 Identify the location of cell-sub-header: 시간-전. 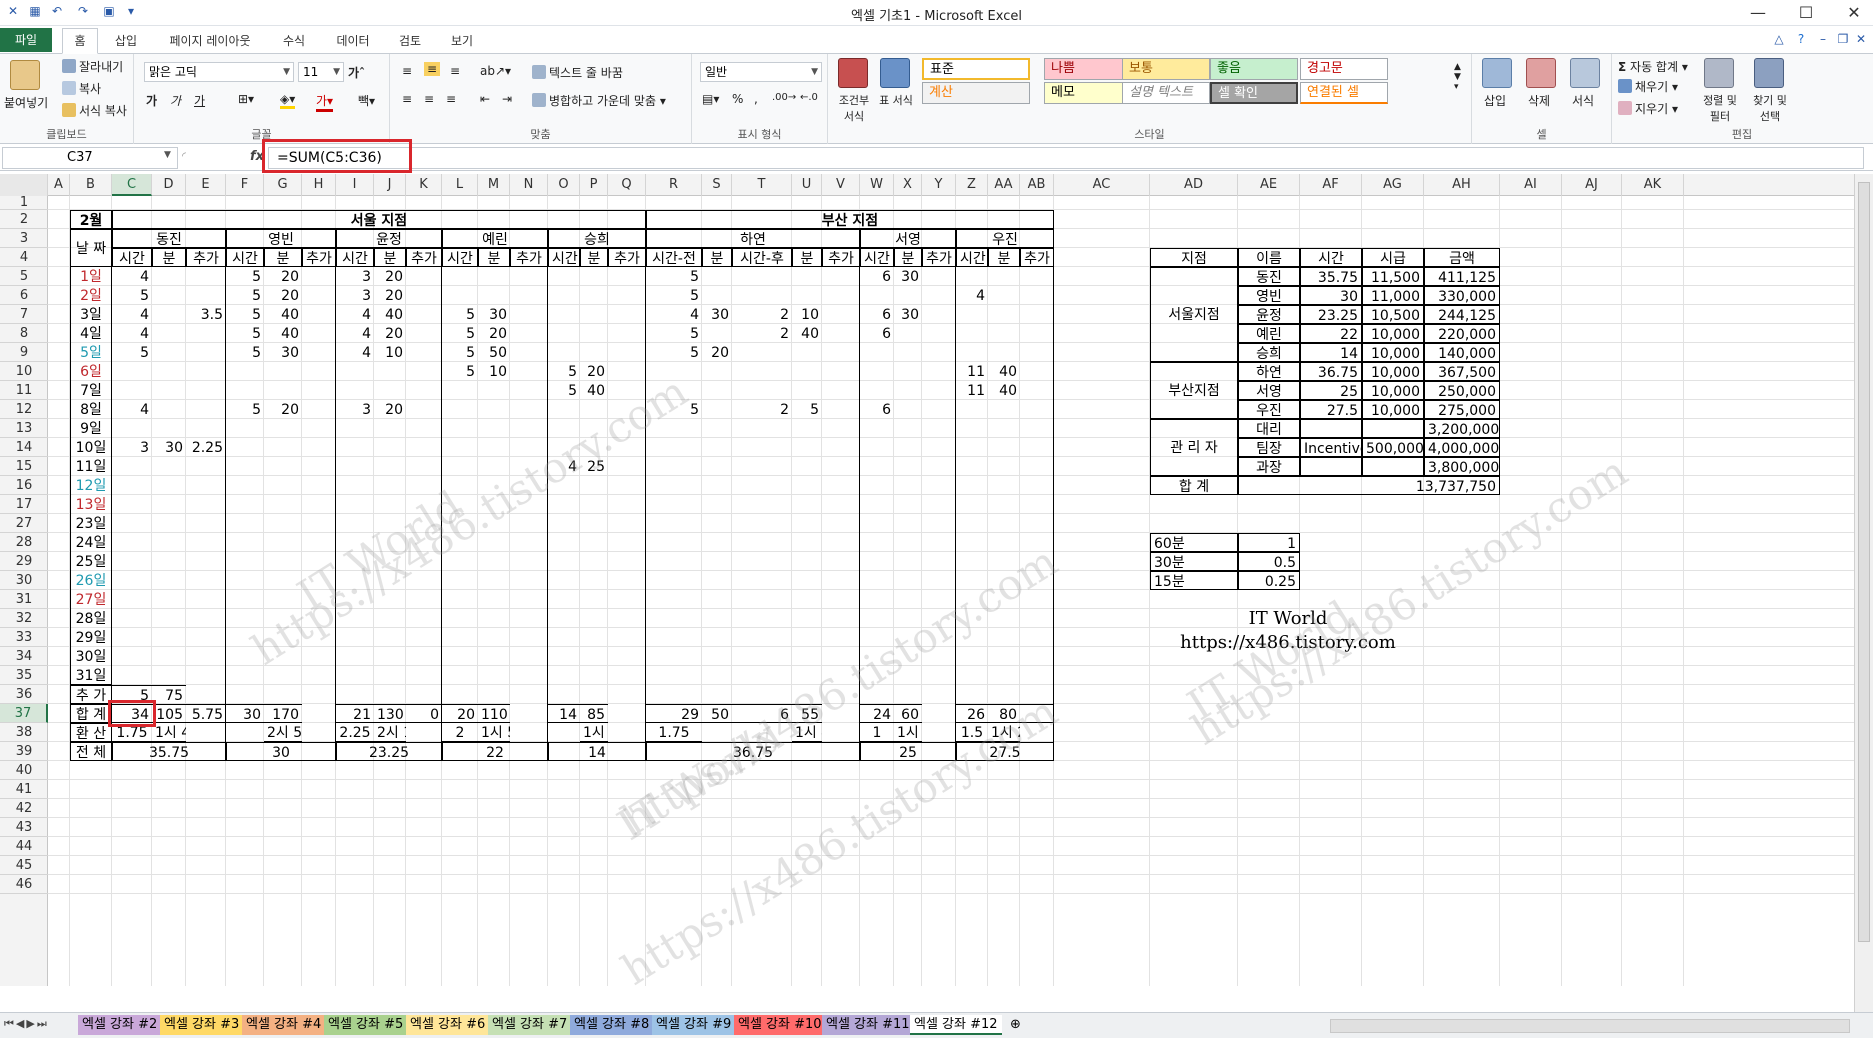
(674, 257).